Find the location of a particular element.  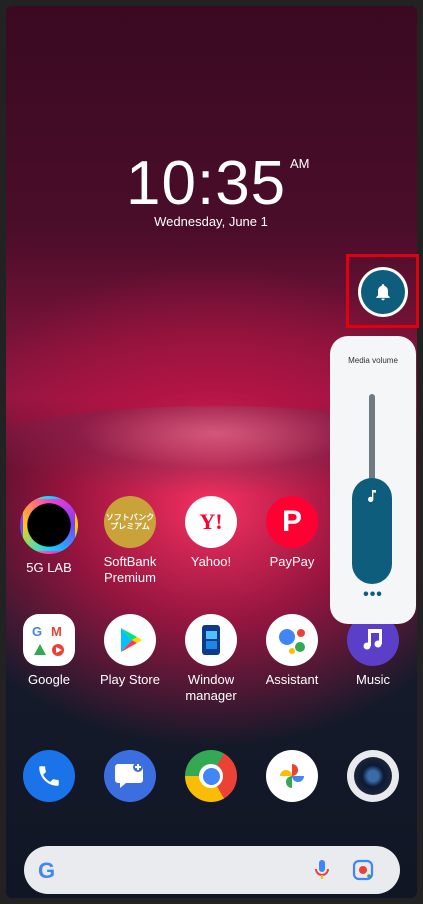

yahoo-icon: Y! is located at coordinates (211, 522).